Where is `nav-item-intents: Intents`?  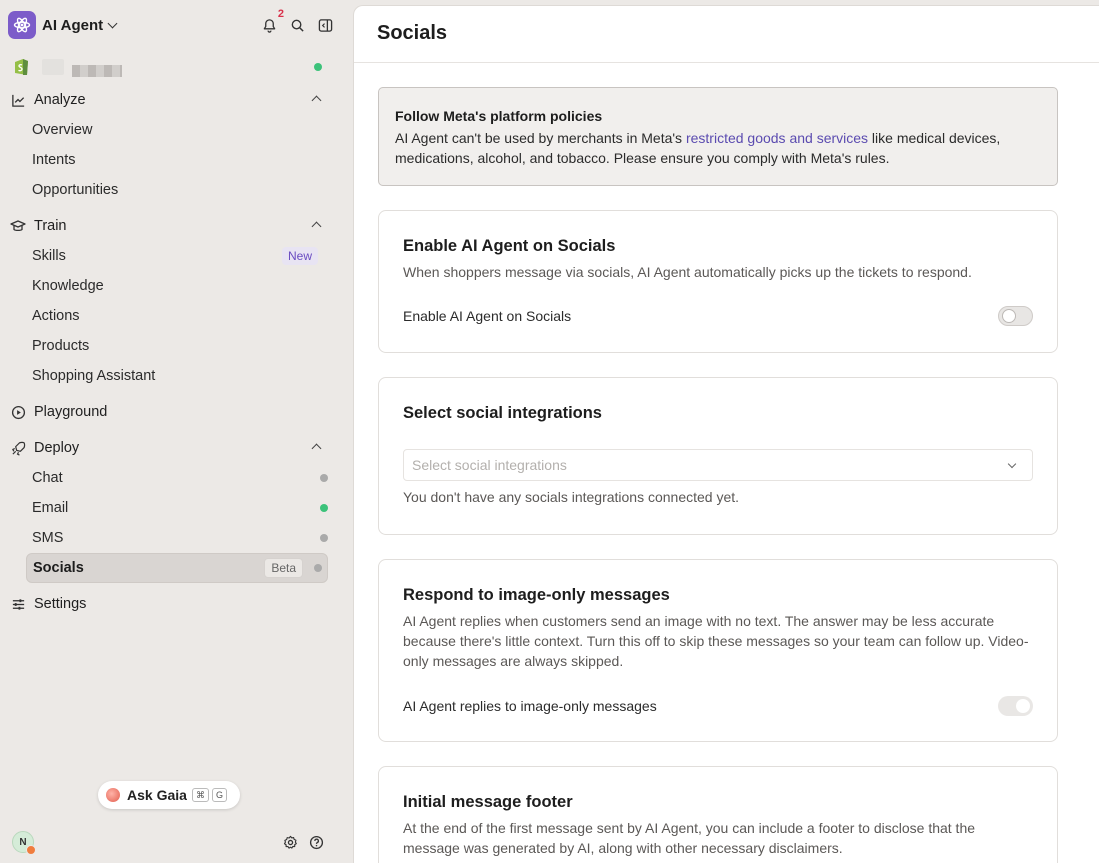 nav-item-intents: Intents is located at coordinates (164, 160).